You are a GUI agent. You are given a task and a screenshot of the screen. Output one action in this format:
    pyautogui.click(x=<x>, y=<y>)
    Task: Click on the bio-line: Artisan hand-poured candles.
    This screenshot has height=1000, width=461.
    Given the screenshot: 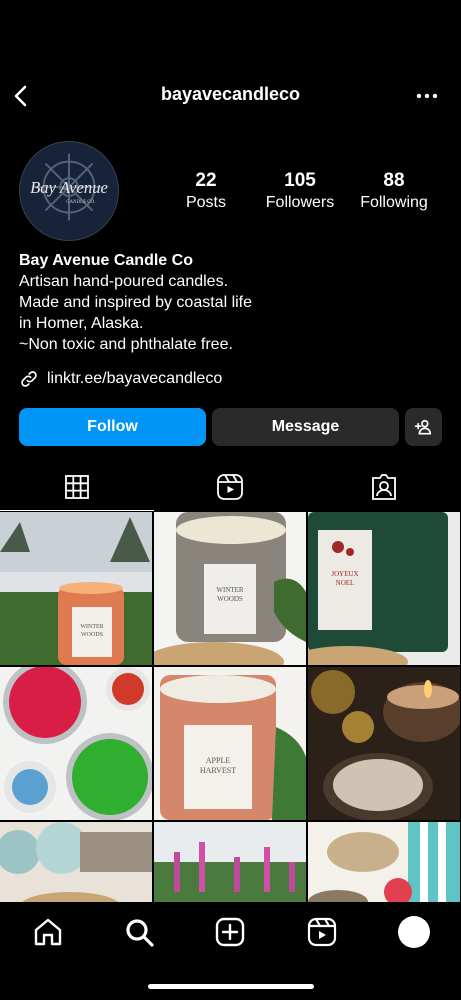 What is the action you would take?
    pyautogui.click(x=124, y=281)
    